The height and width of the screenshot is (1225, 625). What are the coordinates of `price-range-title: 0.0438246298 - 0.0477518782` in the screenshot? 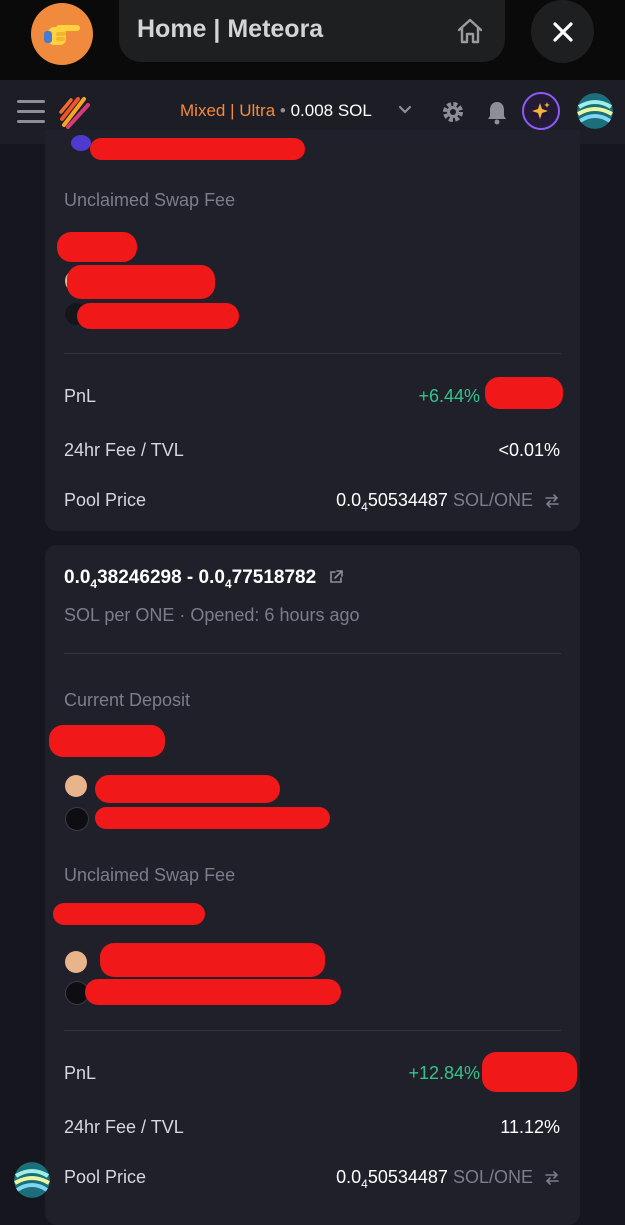 It's located at (204, 579).